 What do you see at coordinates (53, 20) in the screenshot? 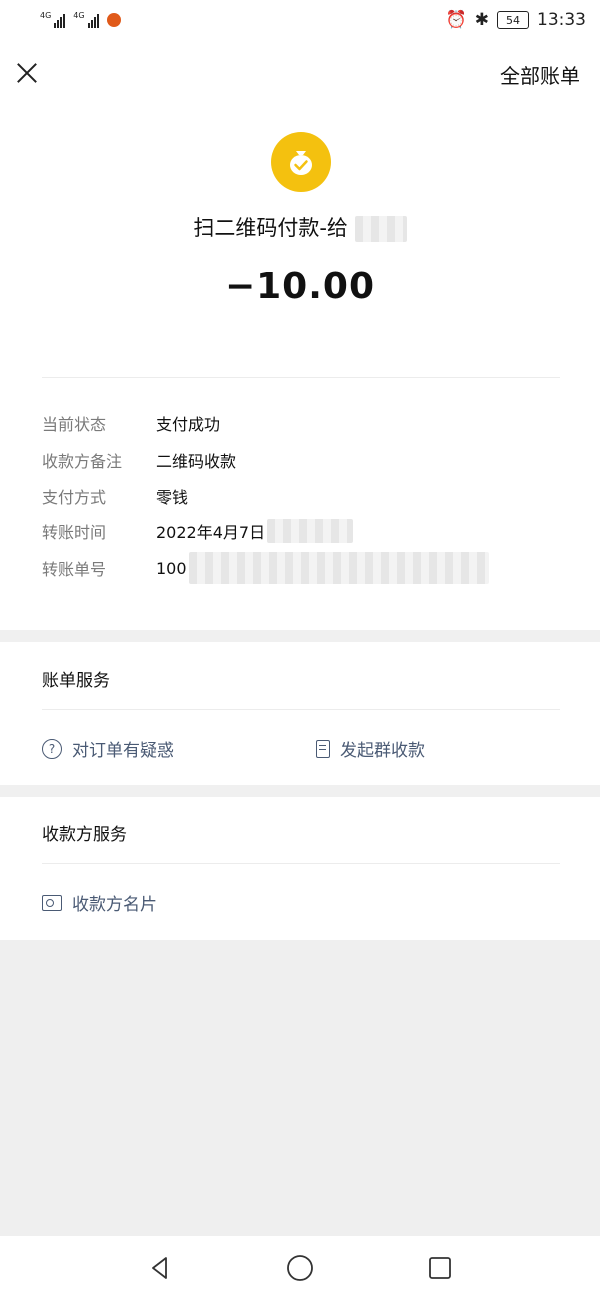
I see `signal-icon: 4G` at bounding box center [53, 20].